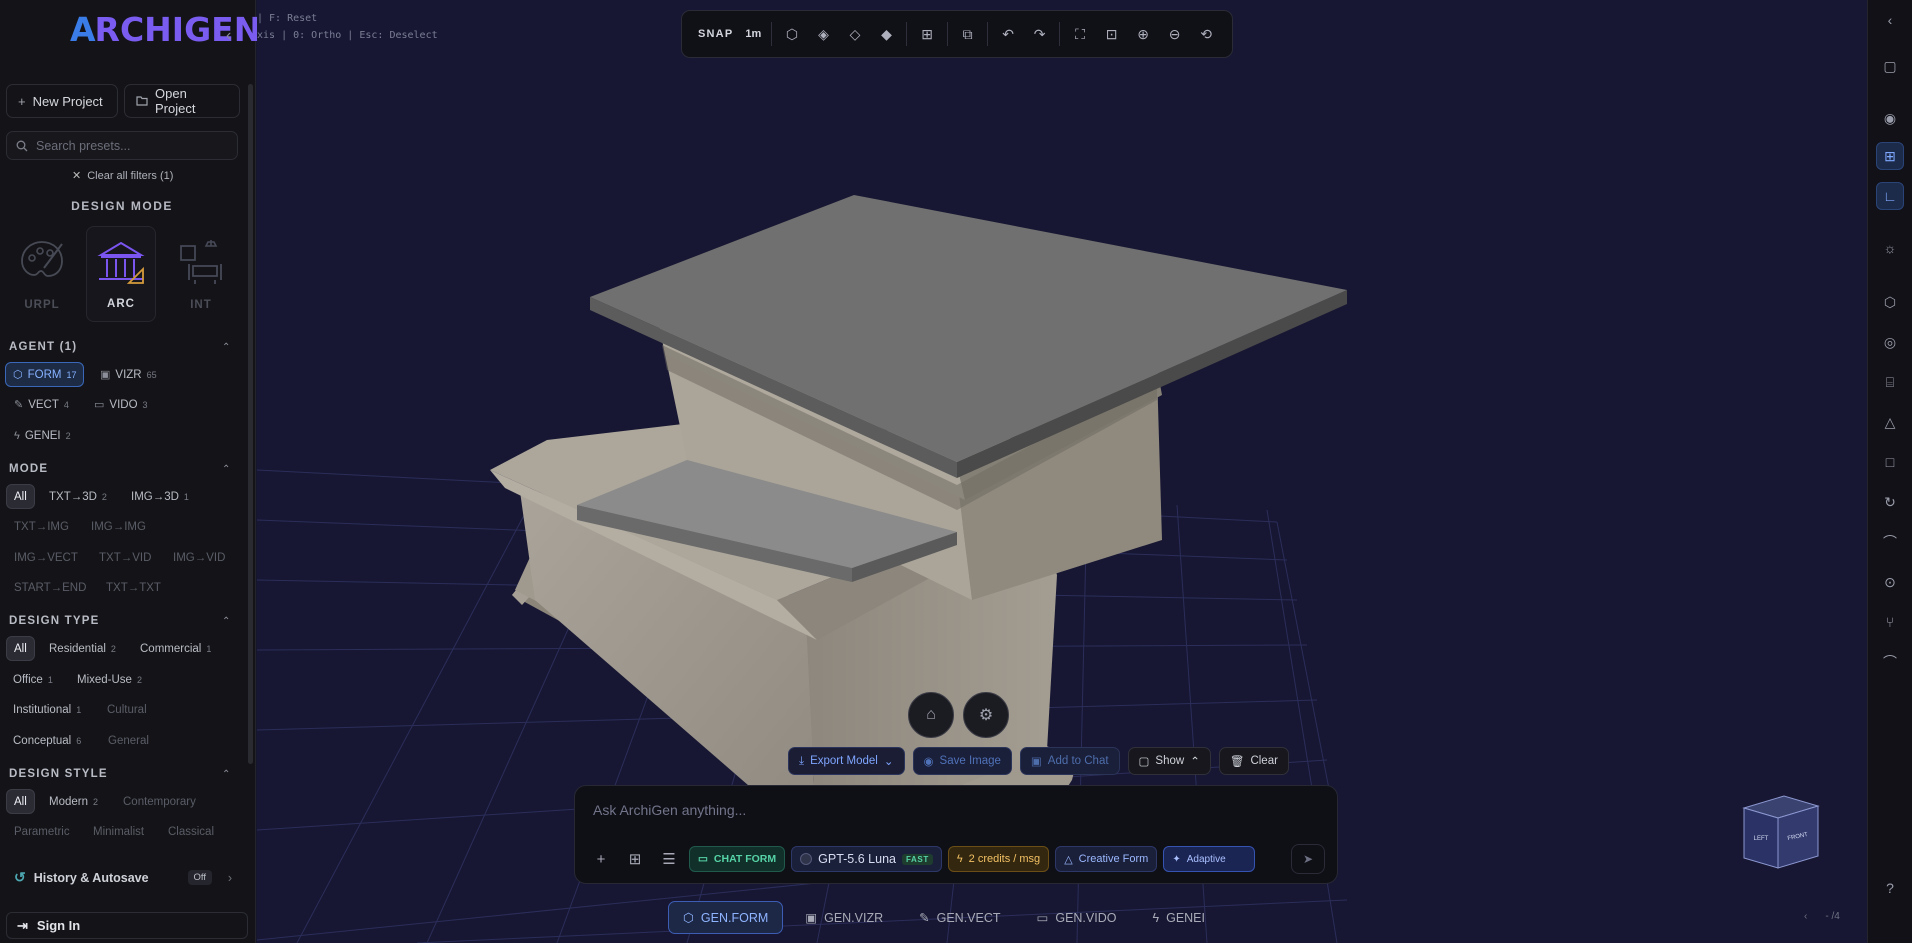 This screenshot has width=1912, height=943. I want to click on creative-form-selector: △ Creative Form, so click(1106, 859).